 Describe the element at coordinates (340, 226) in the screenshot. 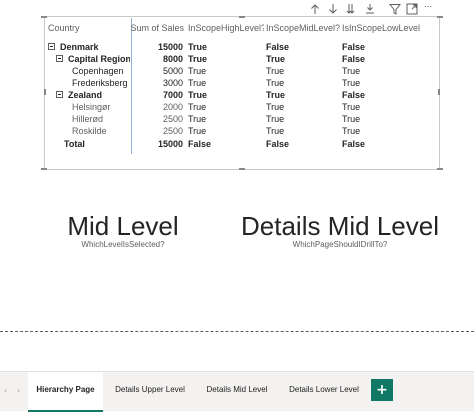

I see `card-value-drill-page: Details Mid Level` at that location.